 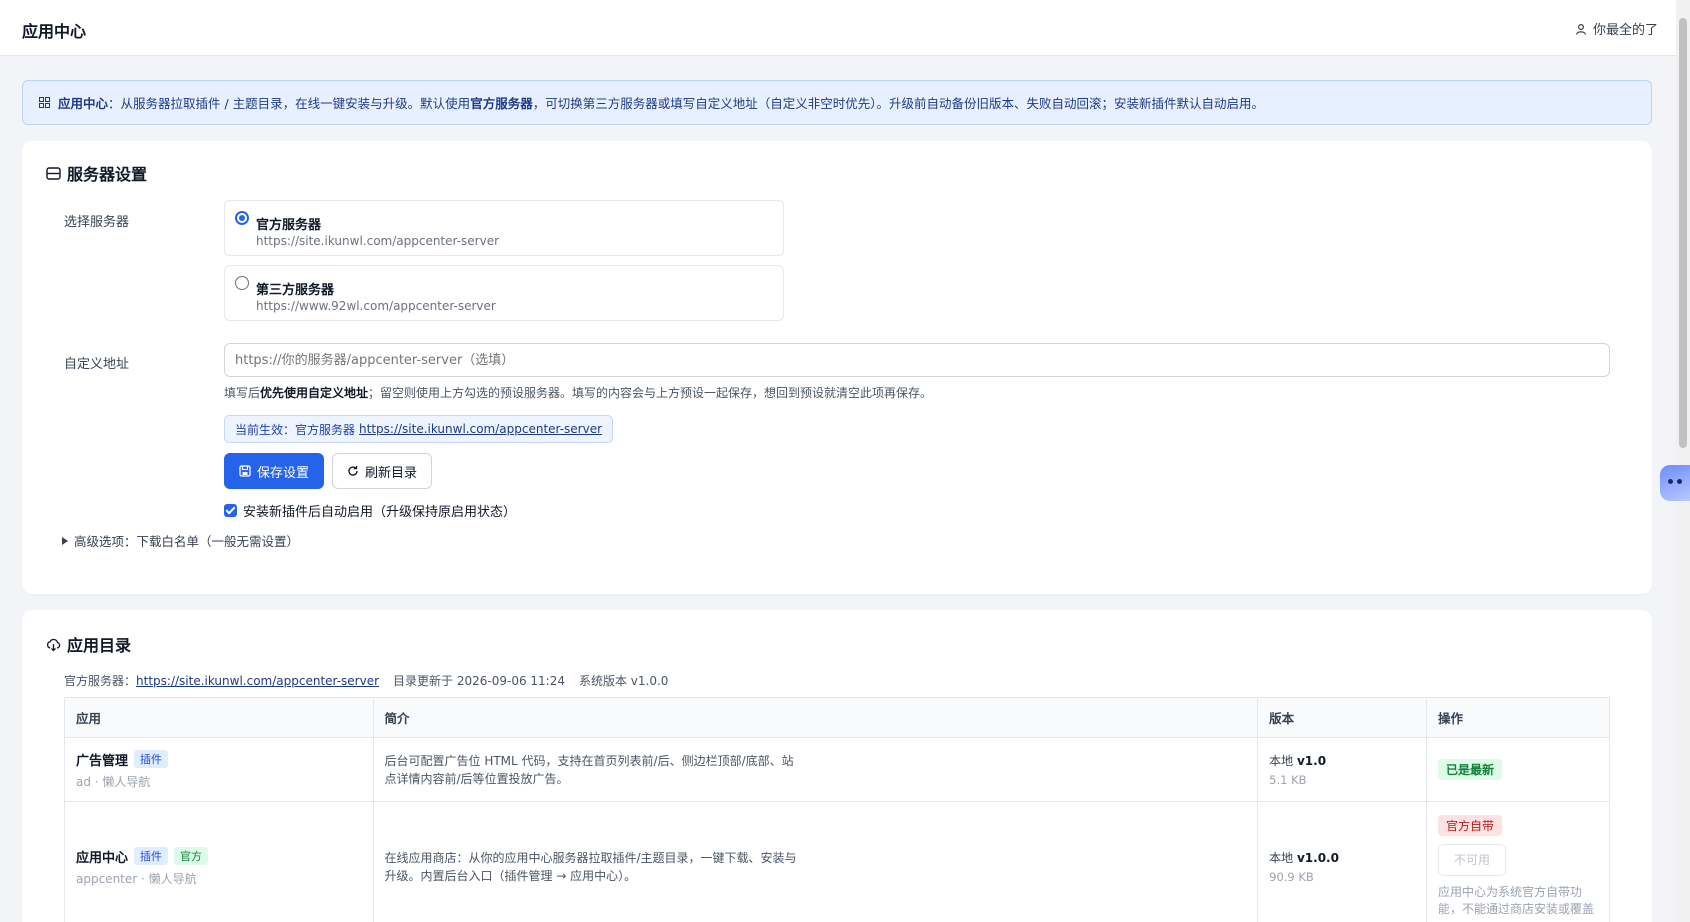 I want to click on cloud-download-icon, so click(x=53, y=644).